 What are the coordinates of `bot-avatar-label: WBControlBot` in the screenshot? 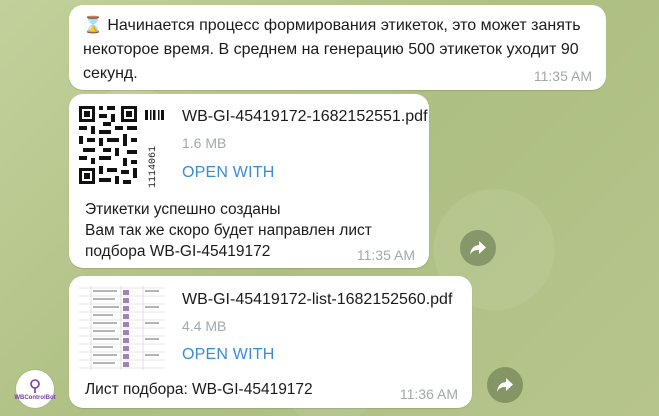 It's located at (35, 397).